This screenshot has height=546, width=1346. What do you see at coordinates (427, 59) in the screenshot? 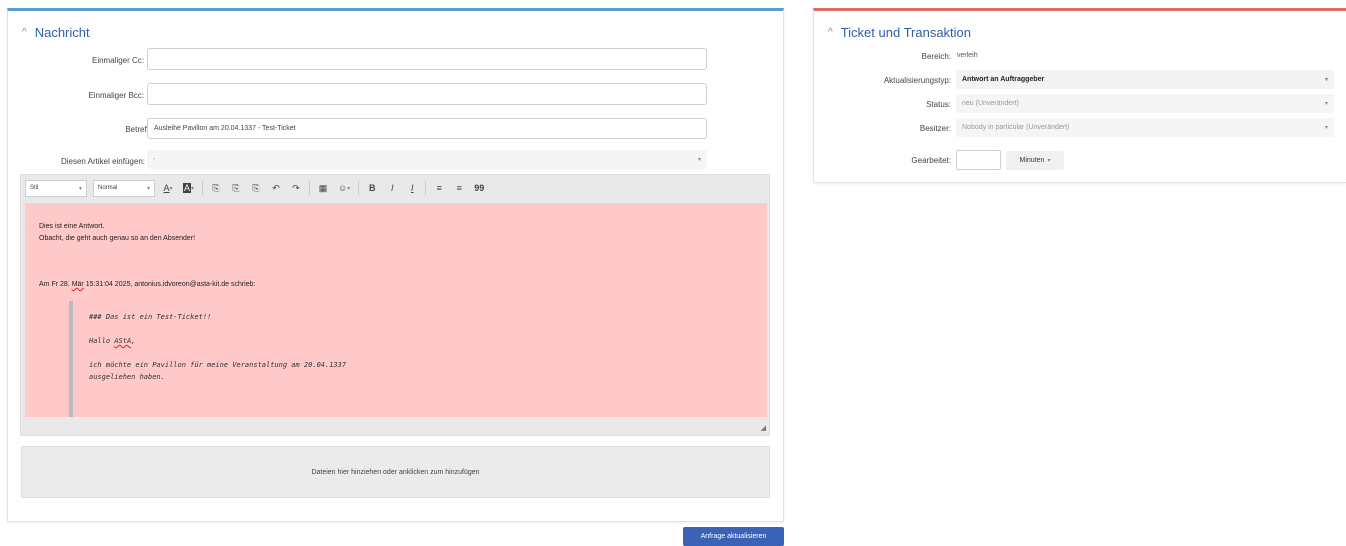
I see `cc-input` at bounding box center [427, 59].